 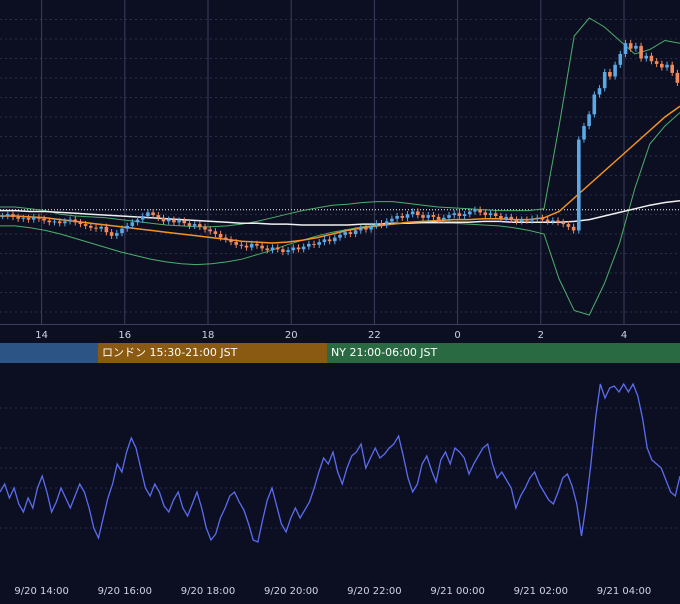 What do you see at coordinates (49, 353) in the screenshot?
I see `session-bar-tokyo` at bounding box center [49, 353].